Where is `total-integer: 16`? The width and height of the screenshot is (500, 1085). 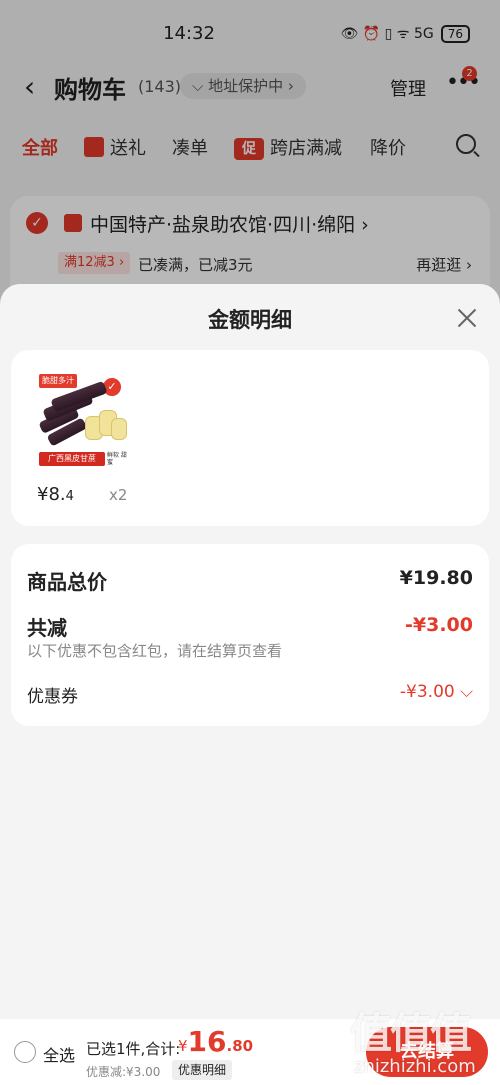
total-integer: 16 is located at coordinates (207, 1041).